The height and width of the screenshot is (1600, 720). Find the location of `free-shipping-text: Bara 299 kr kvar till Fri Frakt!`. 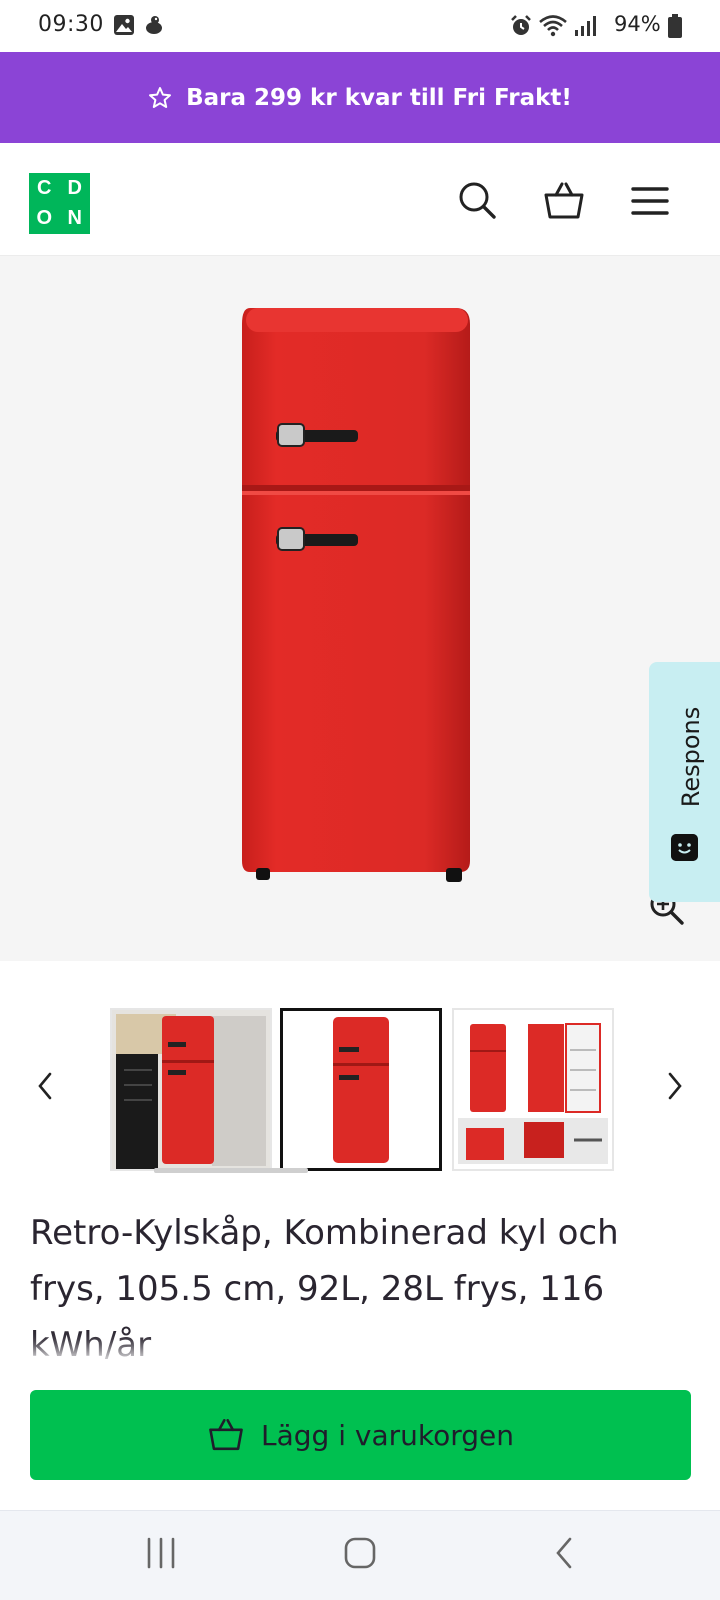

free-shipping-text: Bara 299 kr kvar till Fri Frakt! is located at coordinates (379, 97).